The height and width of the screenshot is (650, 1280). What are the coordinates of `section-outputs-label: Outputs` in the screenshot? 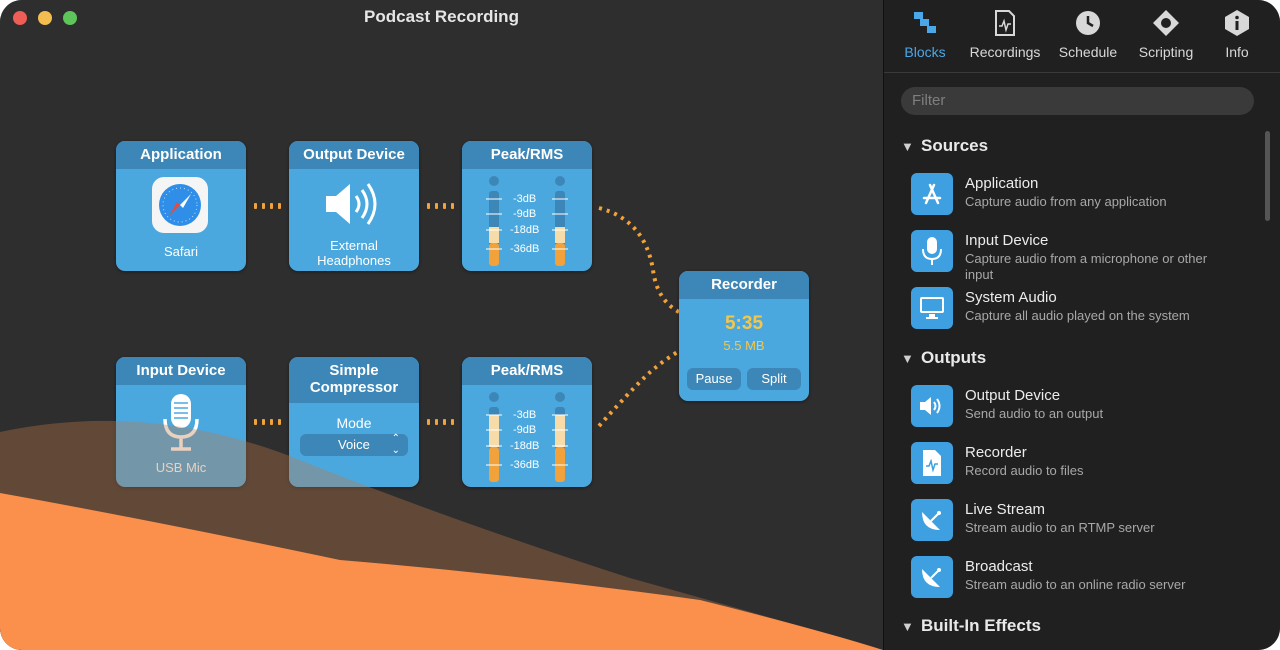 It's located at (954, 357).